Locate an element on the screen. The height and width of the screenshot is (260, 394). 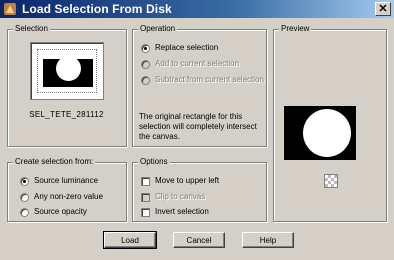
radio-source-opacity: Source opacity is located at coordinates (53, 212).